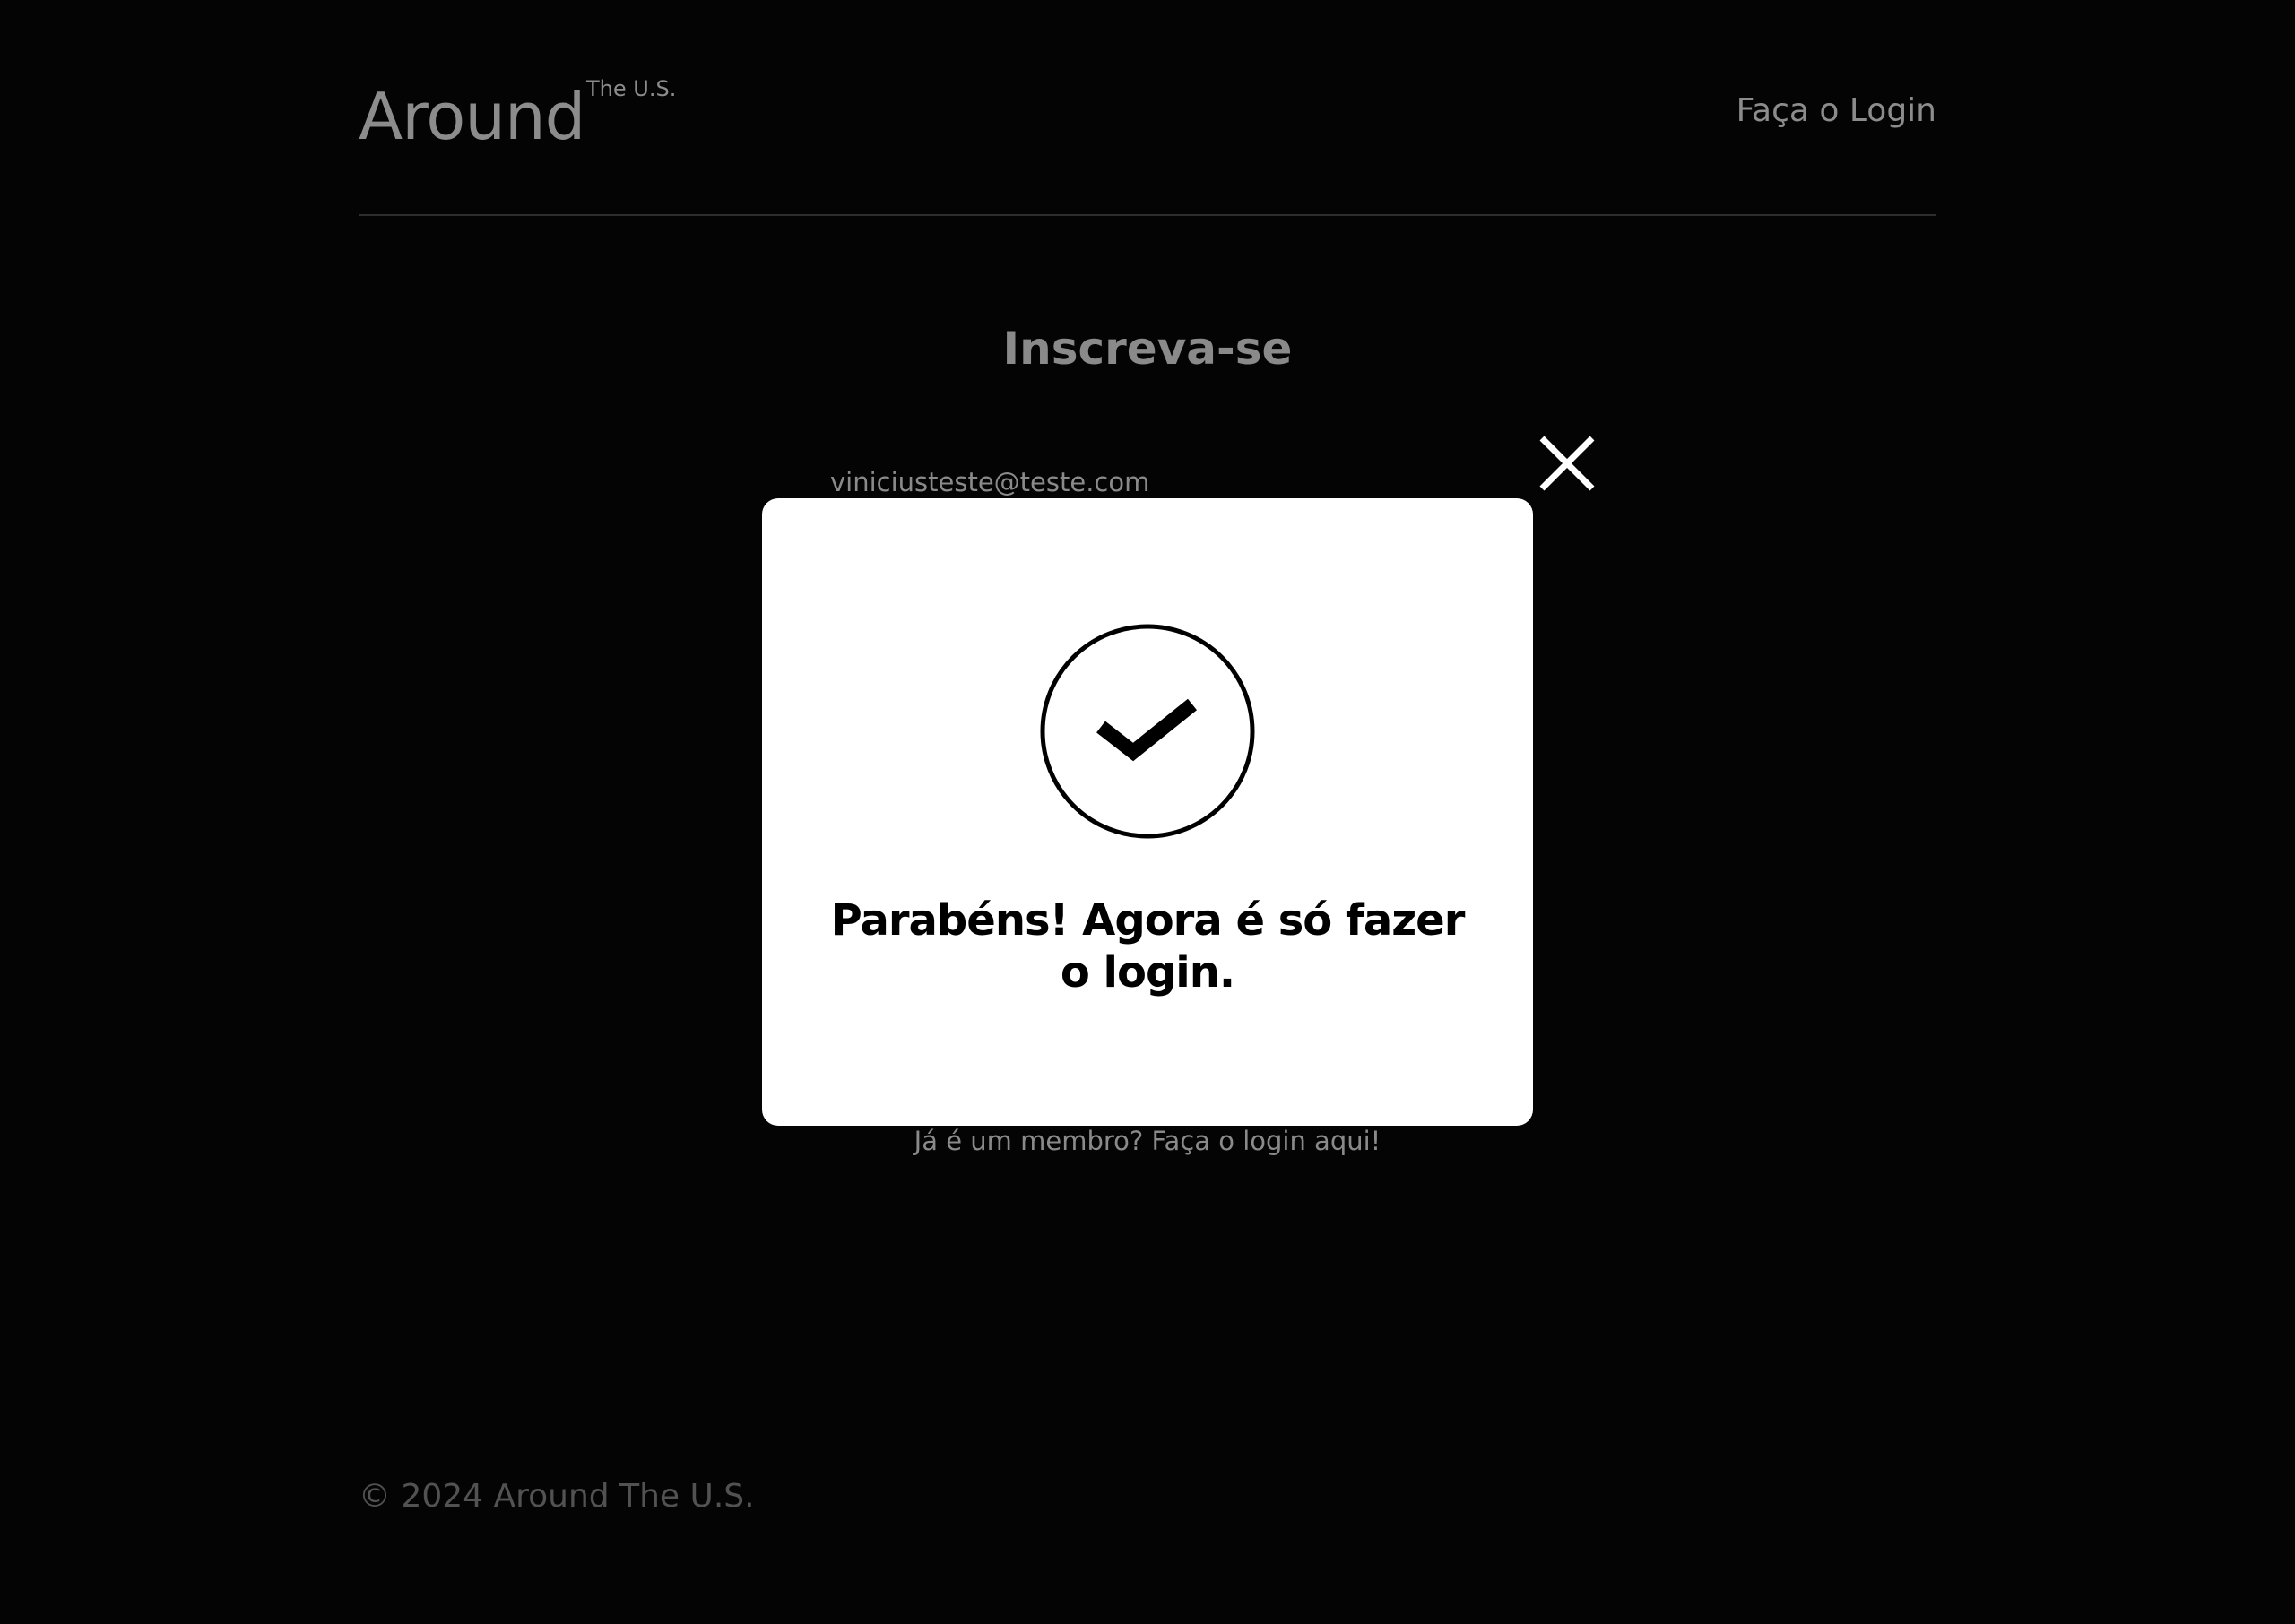 The image size is (2295, 1624). I want to click on close-icon, so click(1568, 463).